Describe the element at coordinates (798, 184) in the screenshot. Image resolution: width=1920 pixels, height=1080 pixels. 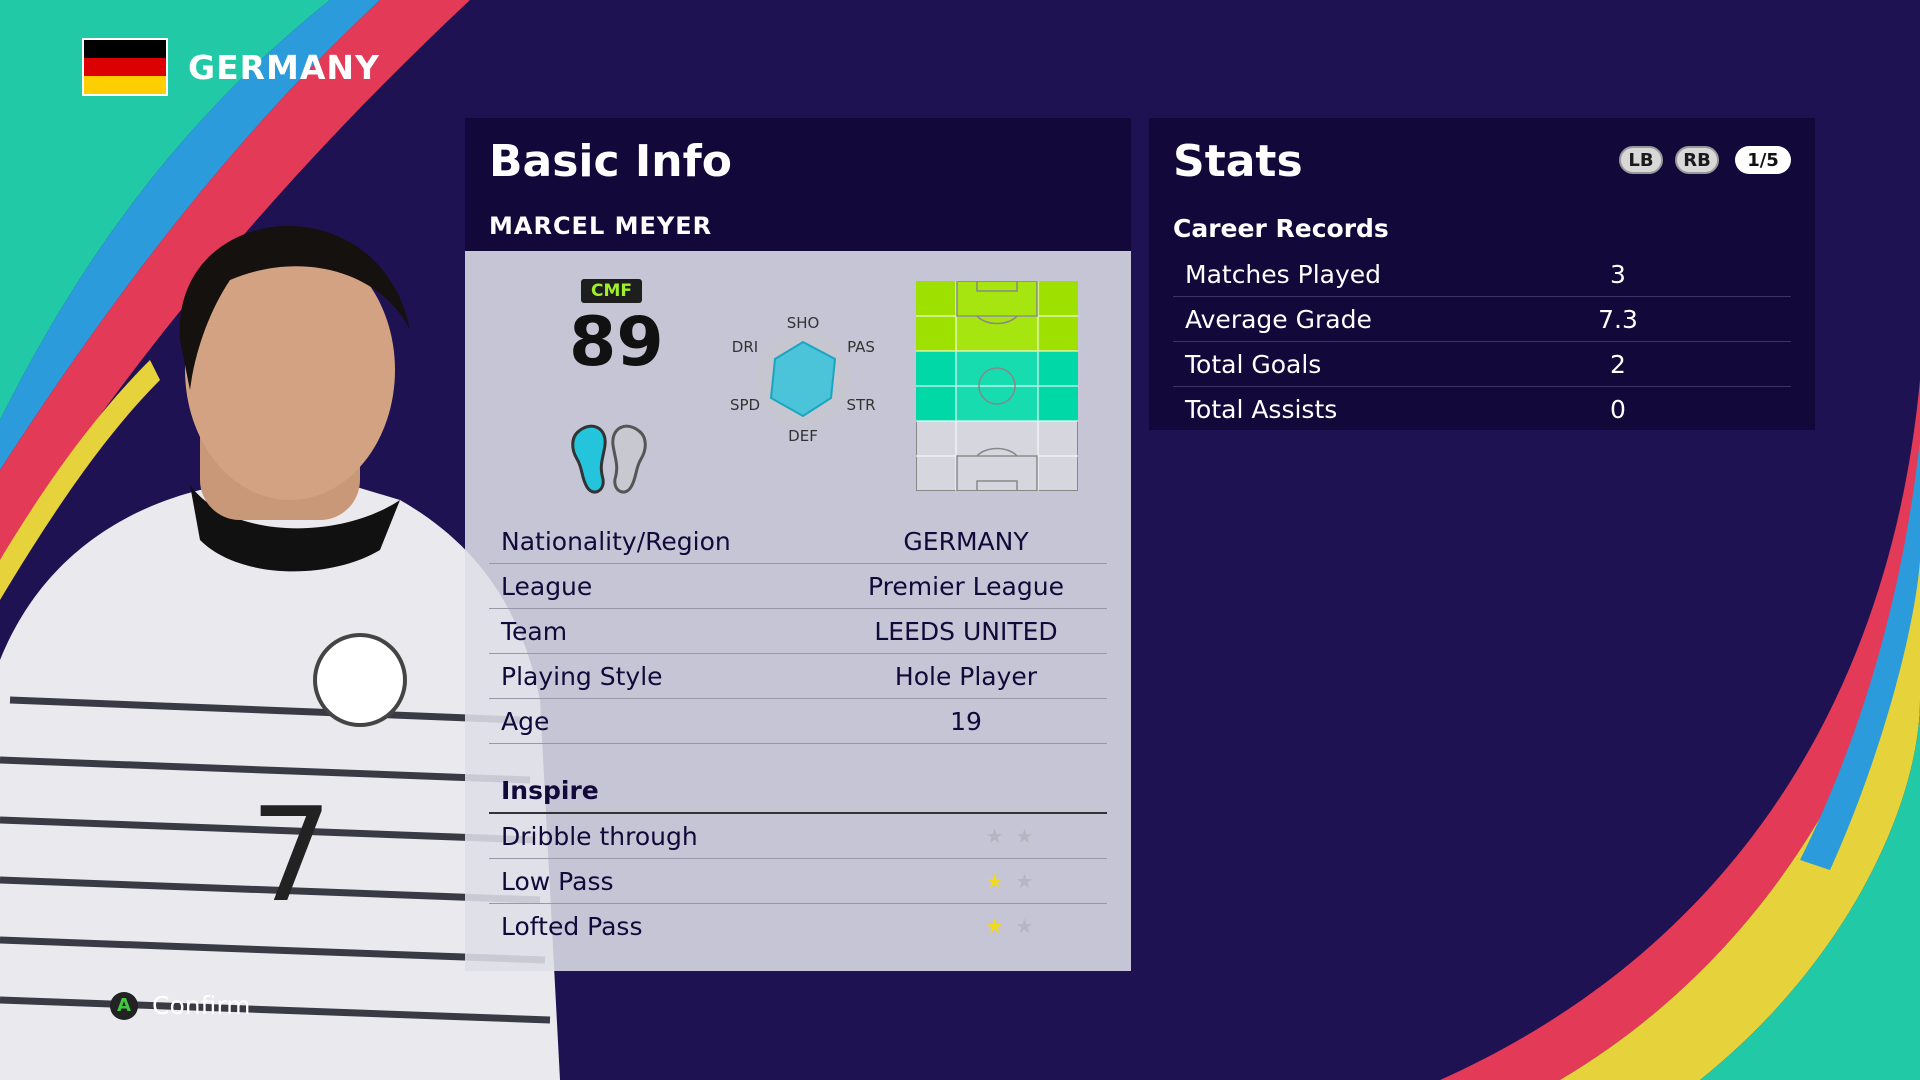
I see `basic-info-header: Basic Info MARCEL MEYER` at that location.